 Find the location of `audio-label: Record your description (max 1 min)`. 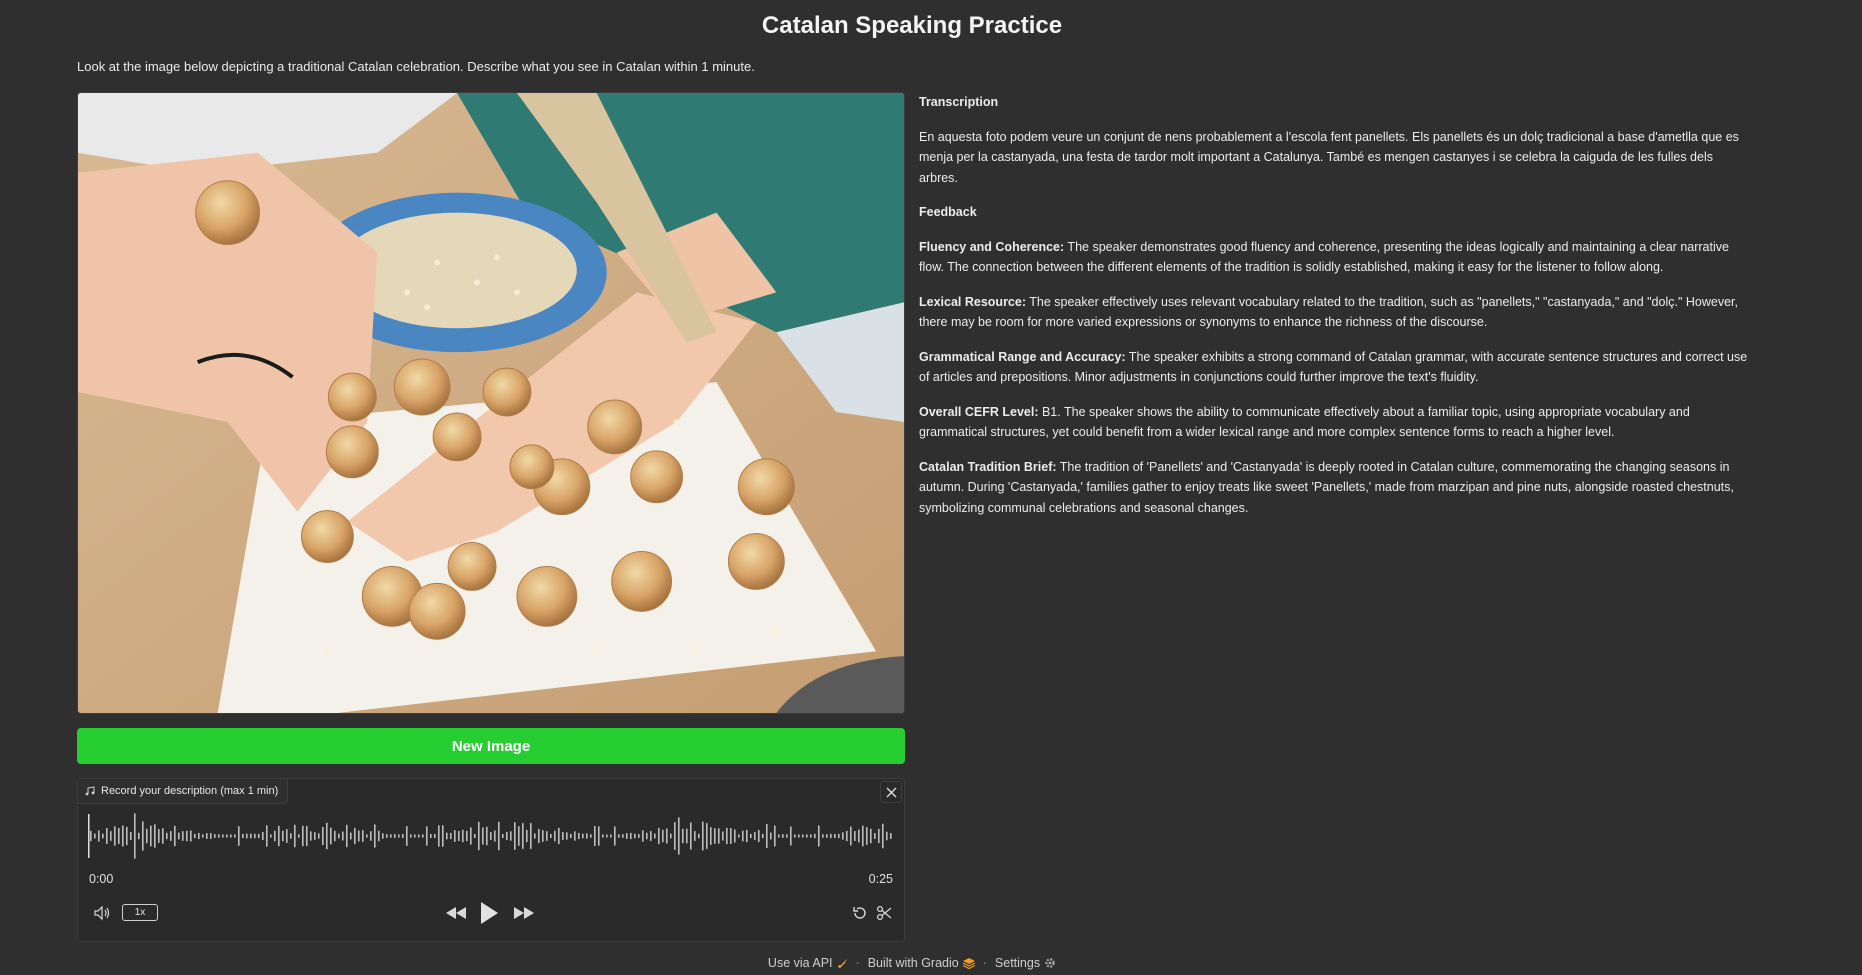

audio-label: Record your description (max 1 min) is located at coordinates (183, 791).